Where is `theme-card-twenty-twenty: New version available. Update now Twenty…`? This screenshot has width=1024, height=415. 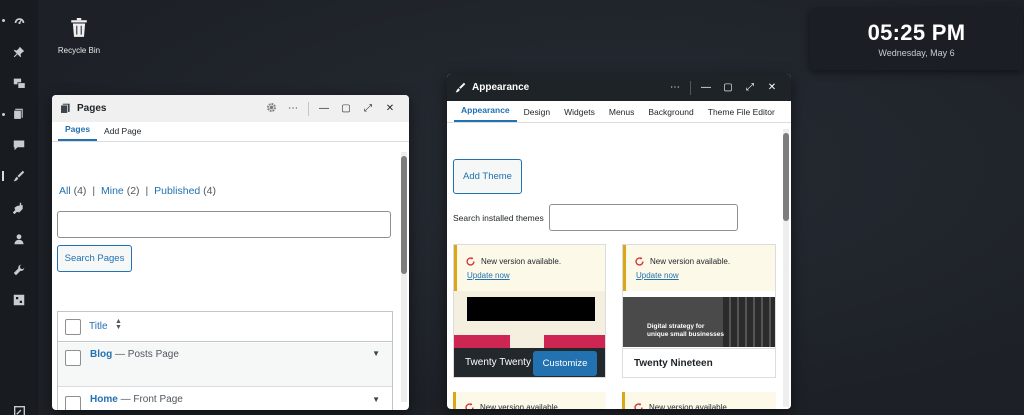
theme-card-twenty-twenty: New version available. Update now Twenty… is located at coordinates (529, 311).